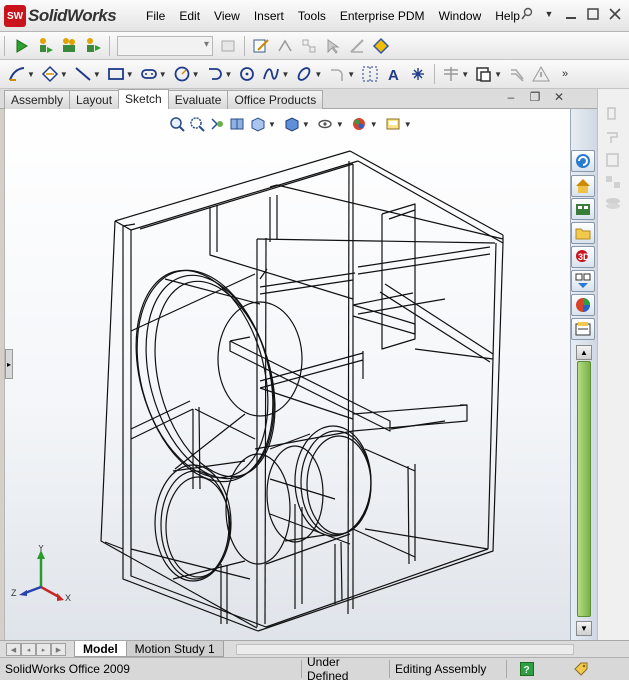  Describe the element at coordinates (45, 46) in the screenshot. I see `person-run-icon` at that location.